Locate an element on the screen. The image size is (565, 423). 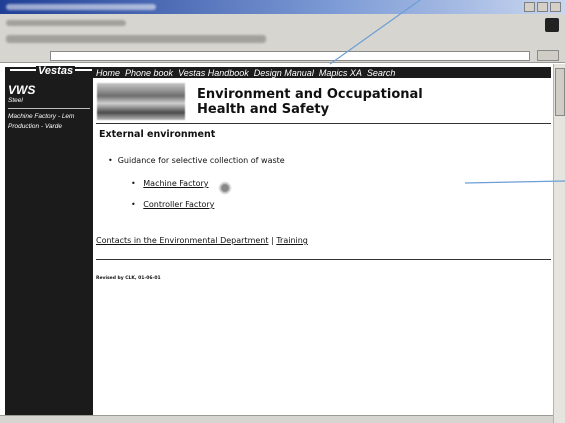
annotation-line-top is located at coordinates (375, 32).